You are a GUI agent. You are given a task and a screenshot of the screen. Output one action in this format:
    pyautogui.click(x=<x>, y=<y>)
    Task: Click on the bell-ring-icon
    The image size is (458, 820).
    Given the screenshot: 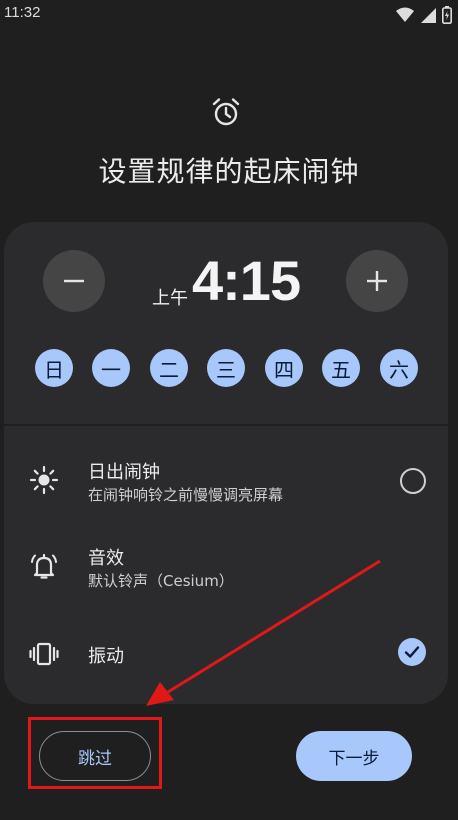 What is the action you would take?
    pyautogui.click(x=44, y=566)
    